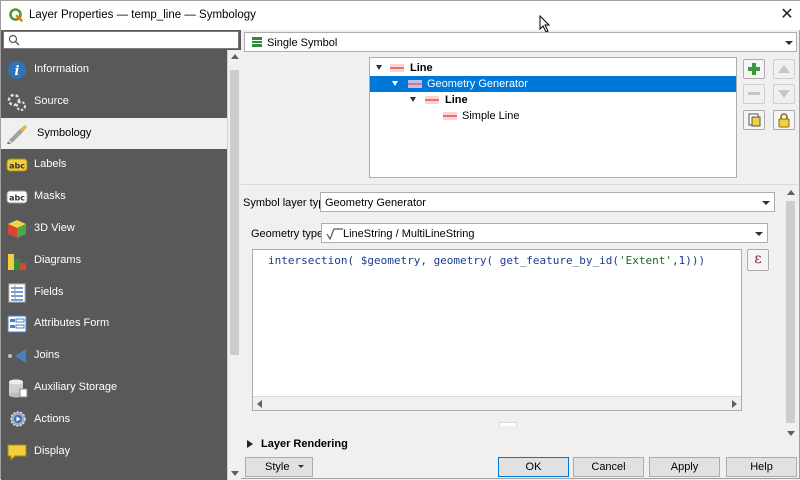 Image resolution: width=800 pixels, height=480 pixels. What do you see at coordinates (415, 84) in the screenshot?
I see `geometry-generator-icon` at bounding box center [415, 84].